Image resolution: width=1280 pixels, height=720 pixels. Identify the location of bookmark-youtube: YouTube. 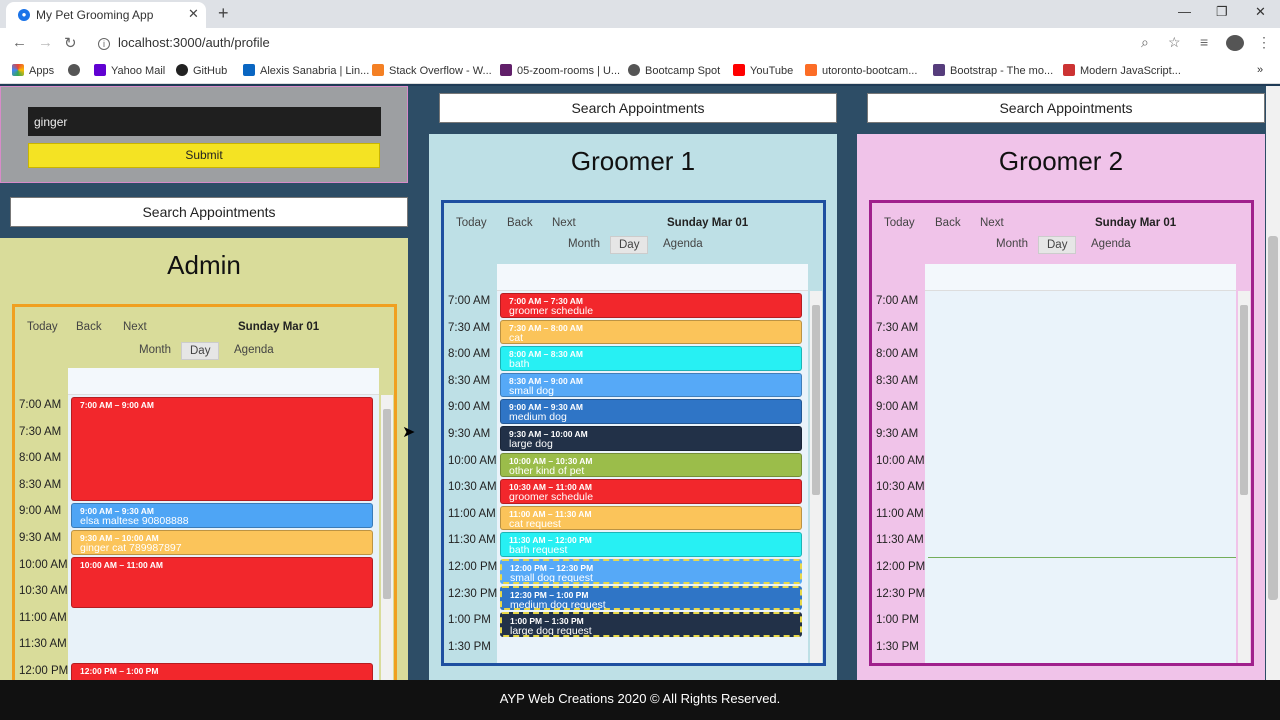
(763, 70).